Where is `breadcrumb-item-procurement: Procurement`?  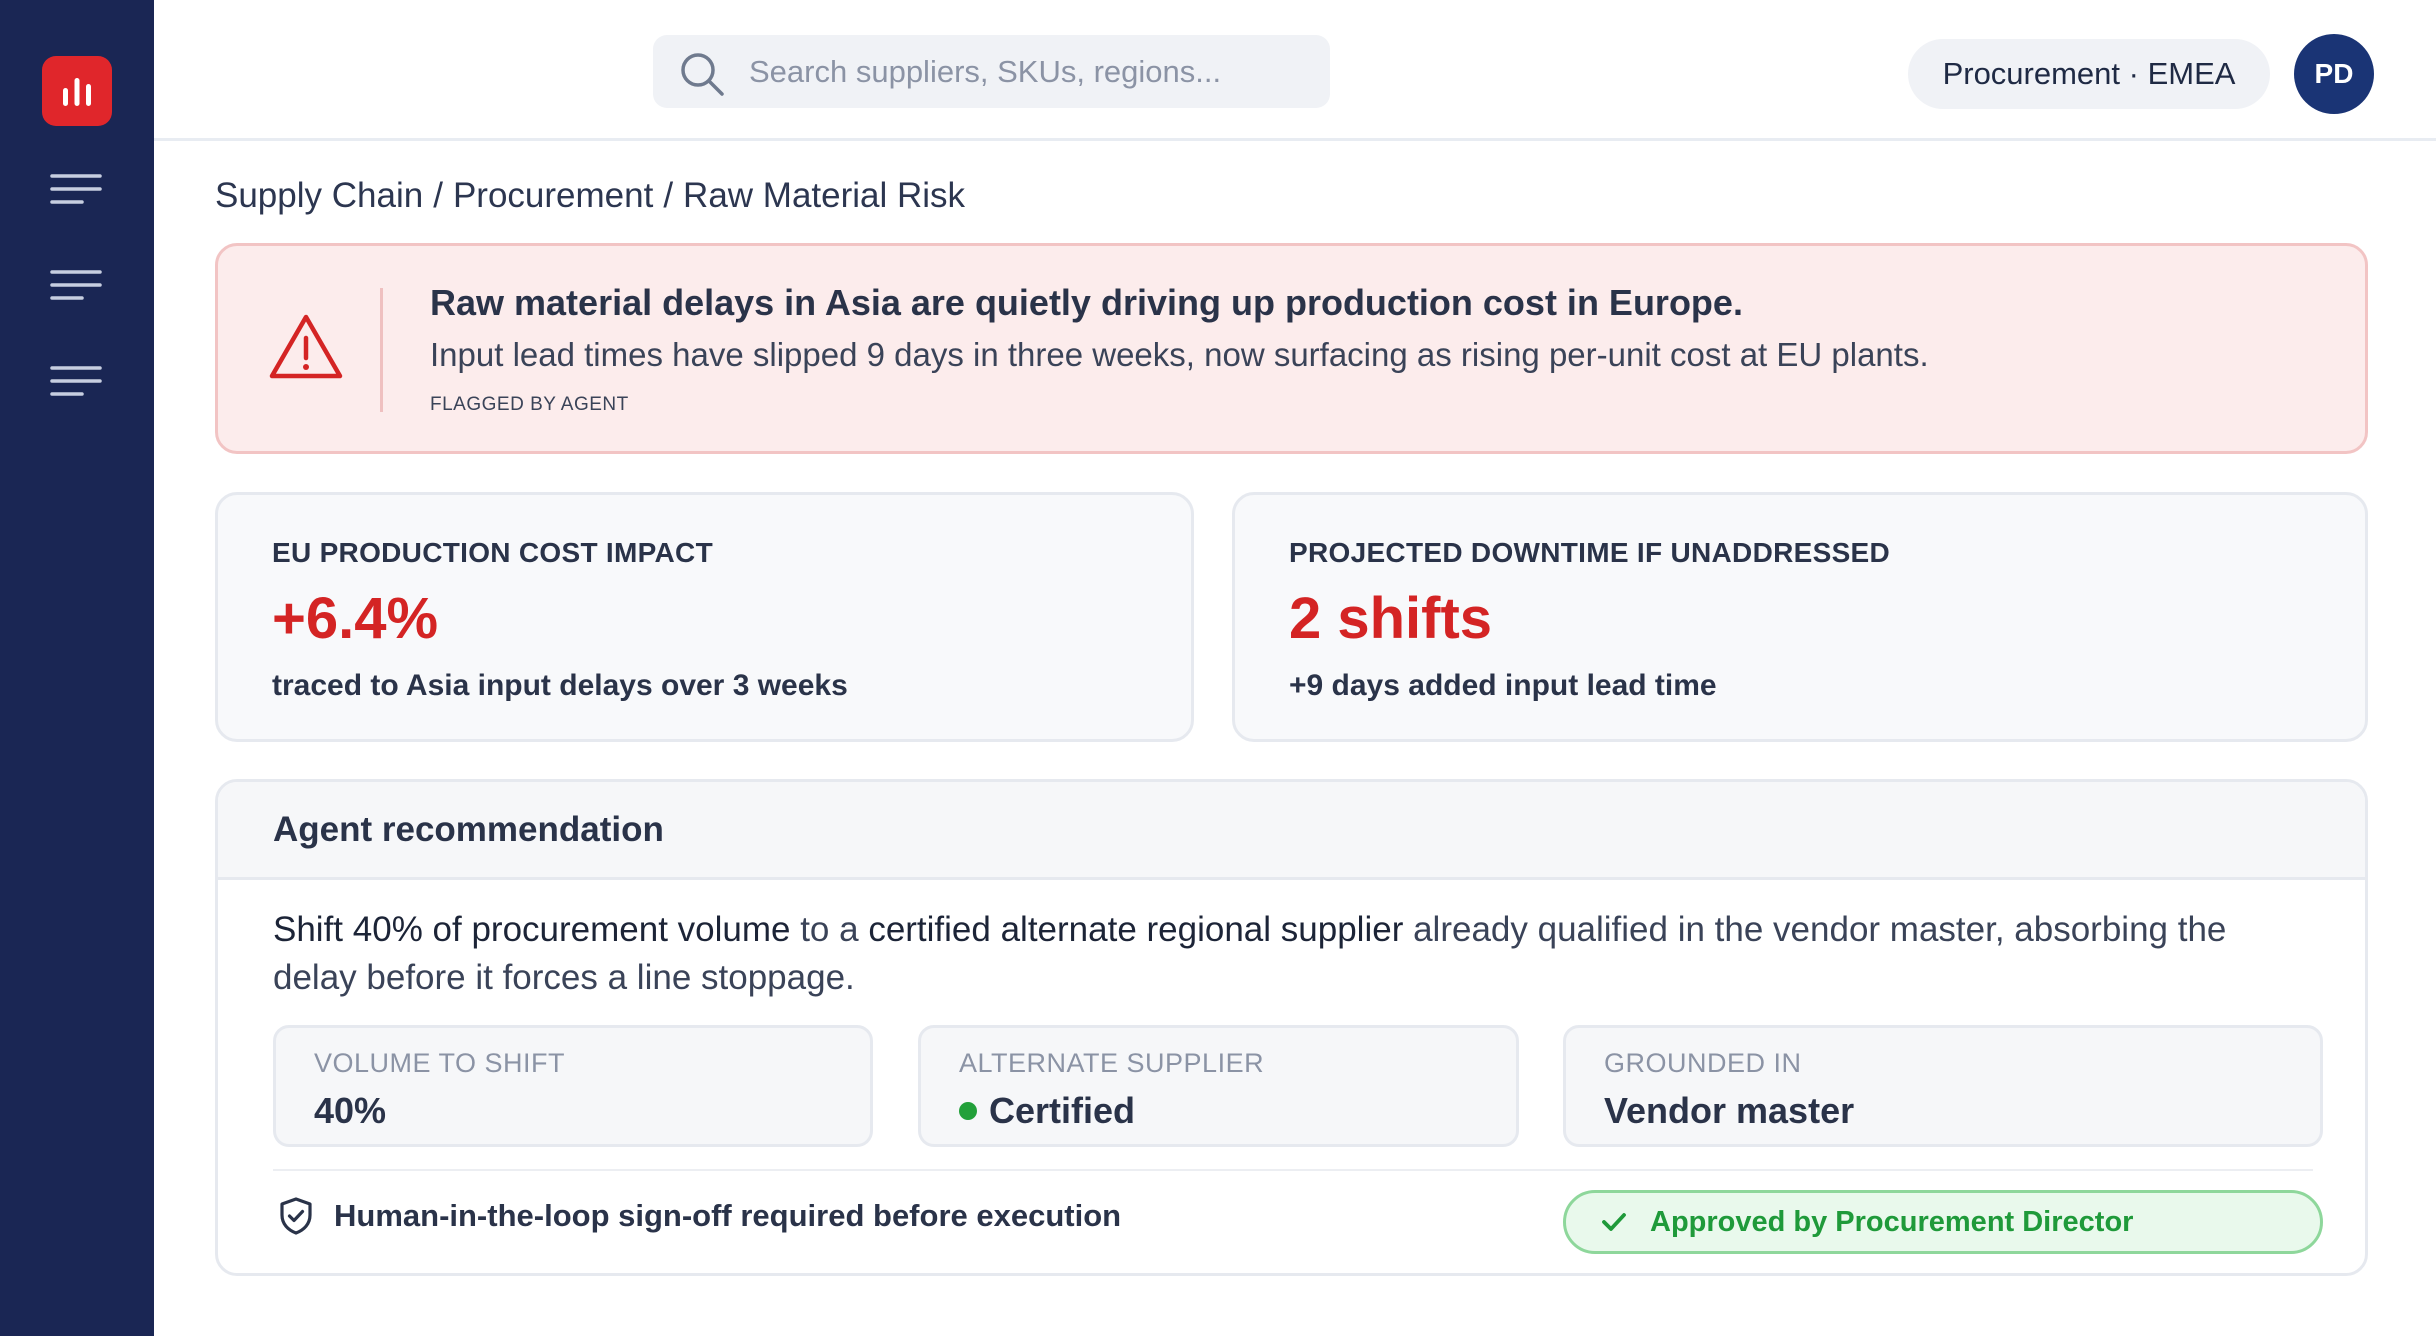 breadcrumb-item-procurement: Procurement is located at coordinates (553, 196).